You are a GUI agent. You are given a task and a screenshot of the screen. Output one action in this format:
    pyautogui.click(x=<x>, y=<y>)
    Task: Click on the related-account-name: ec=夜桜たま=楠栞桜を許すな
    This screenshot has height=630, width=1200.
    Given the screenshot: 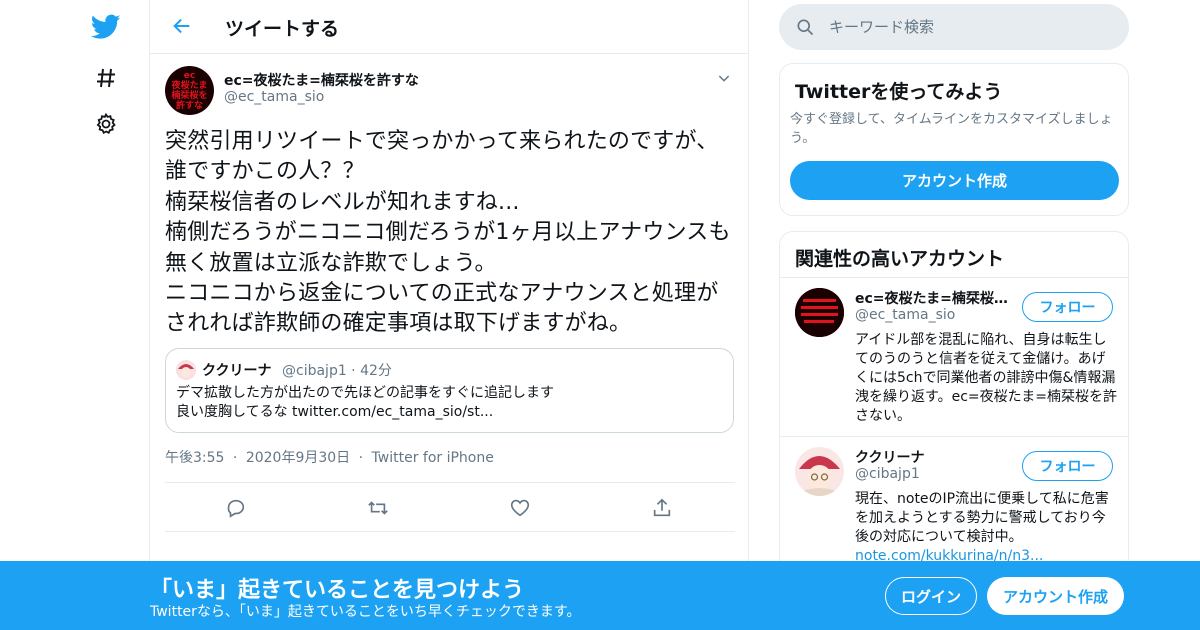 What is the action you would take?
    pyautogui.click(x=935, y=298)
    